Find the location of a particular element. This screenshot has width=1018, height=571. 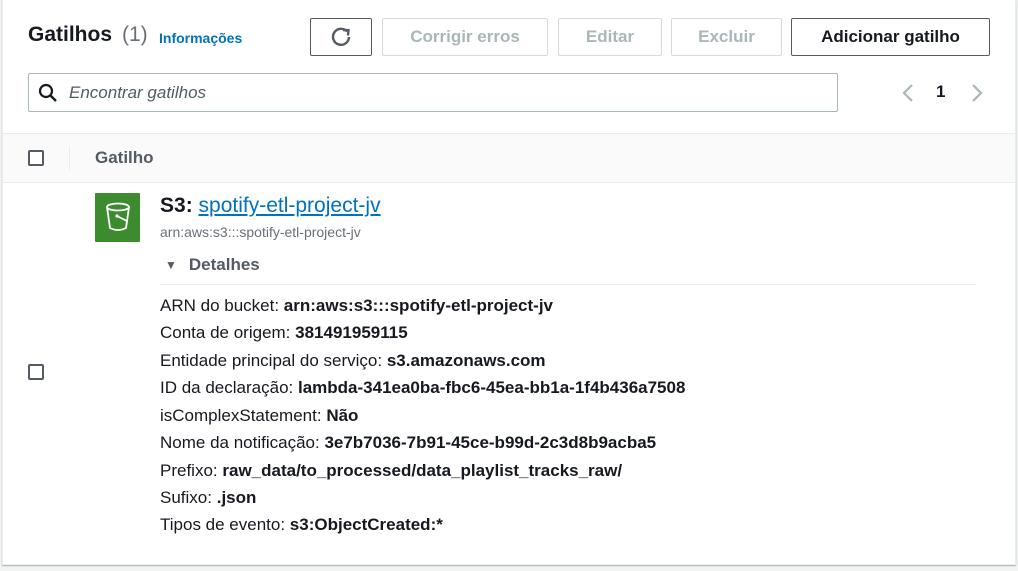

trigger-service: S3 is located at coordinates (173, 205).